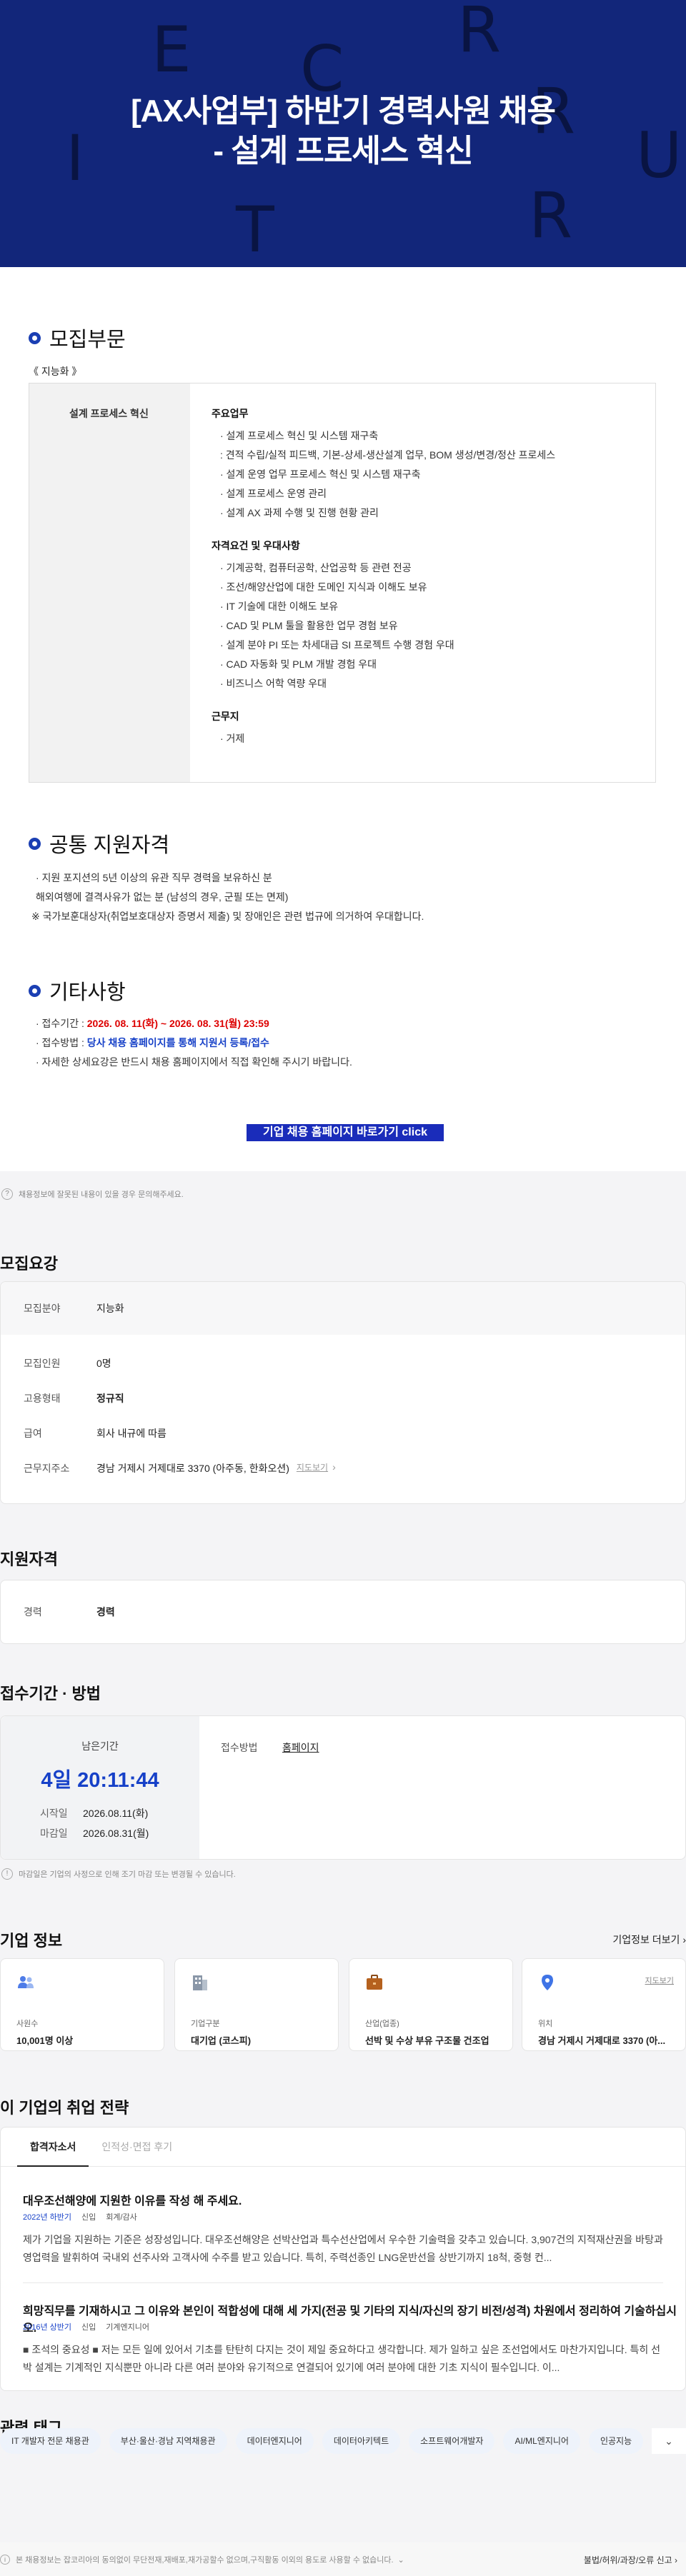 This screenshot has width=686, height=2576. I want to click on company-more-link: 기업정보 더보기 ›, so click(649, 1940).